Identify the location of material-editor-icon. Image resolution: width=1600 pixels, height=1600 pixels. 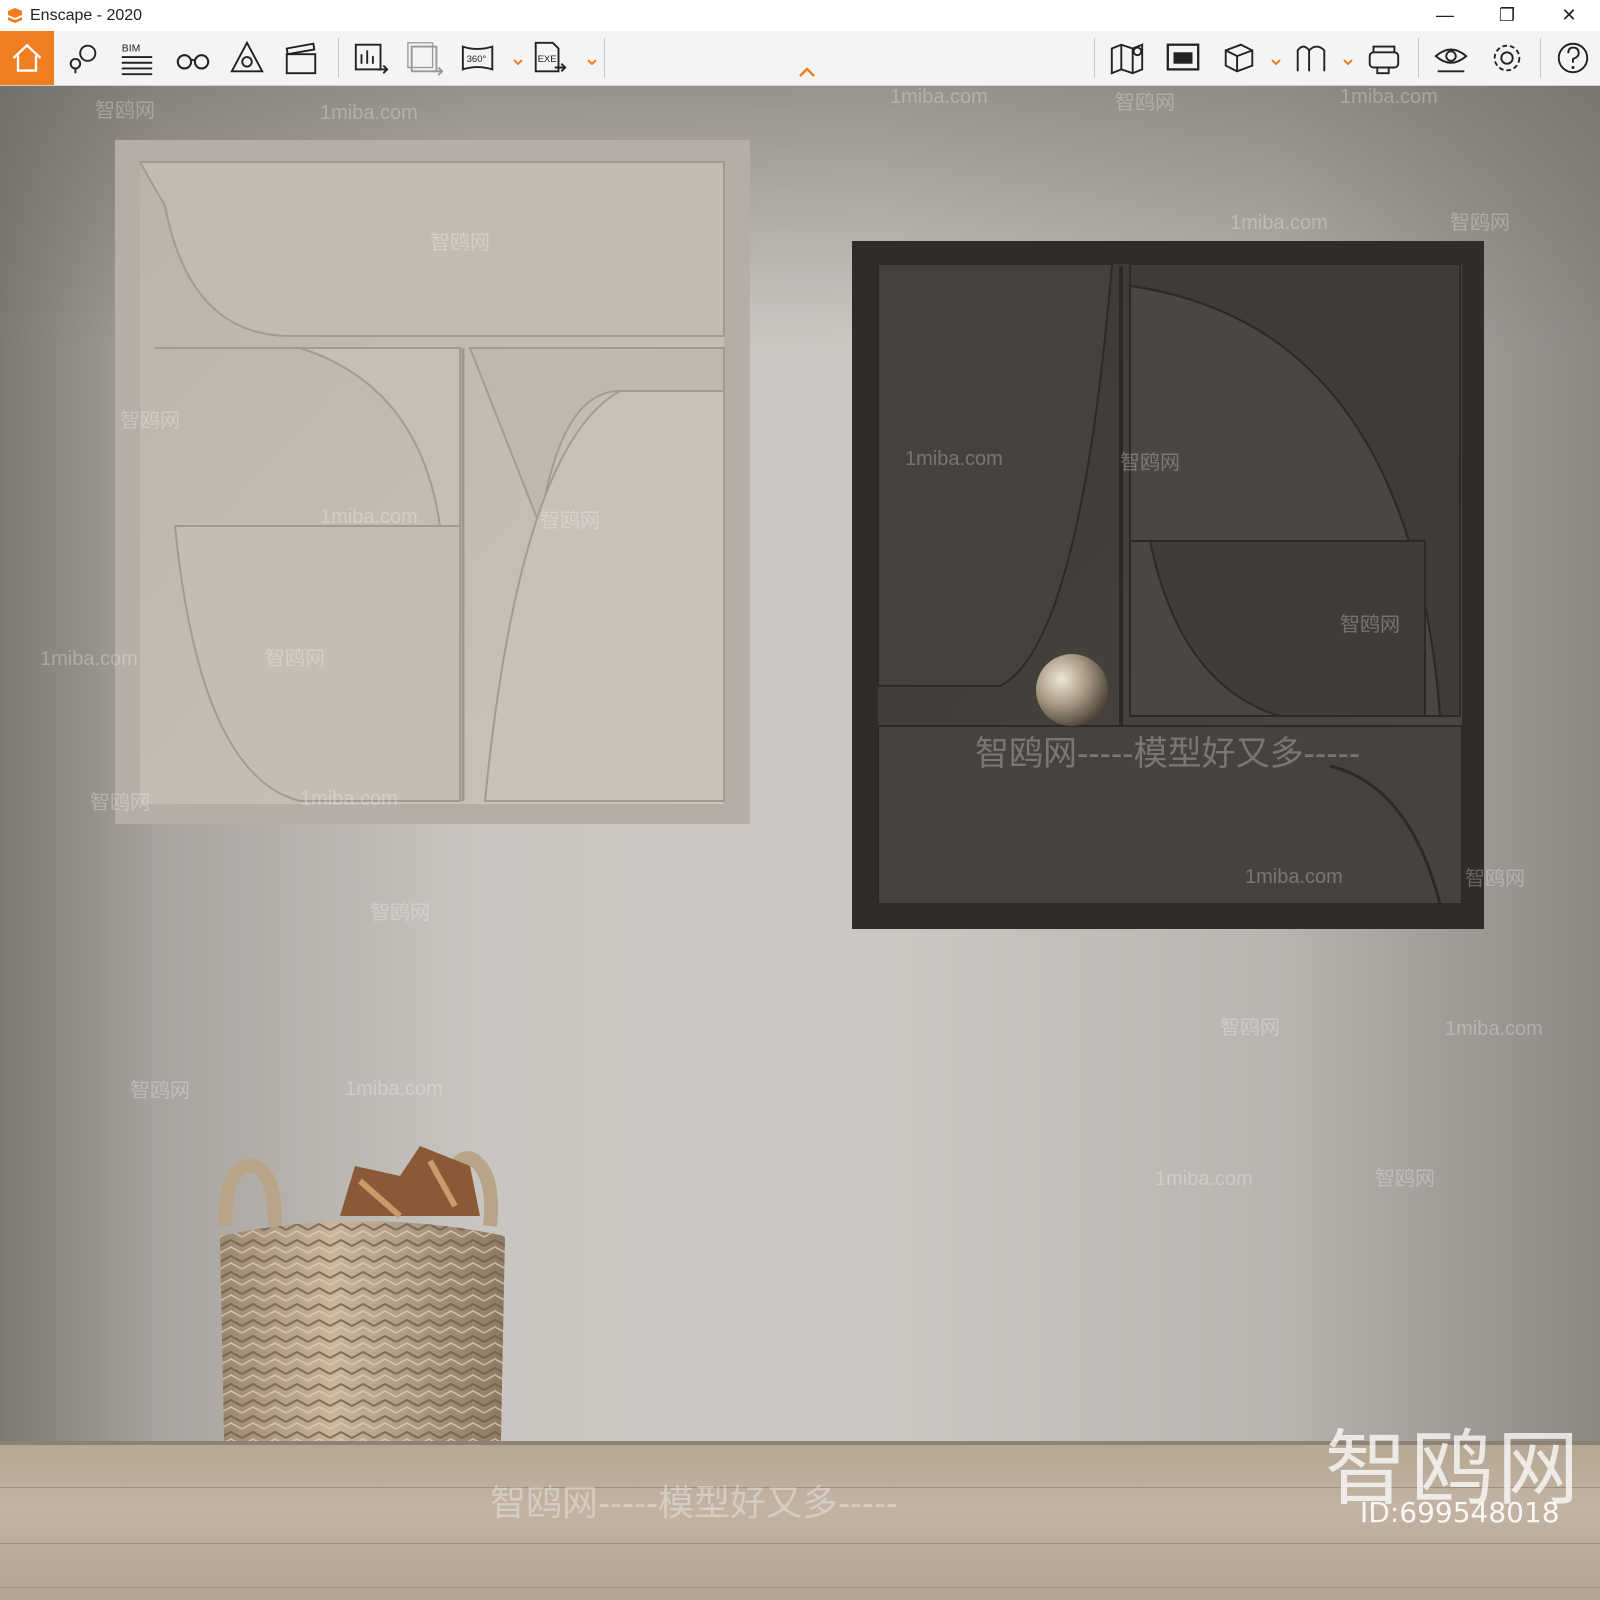
(1311, 58).